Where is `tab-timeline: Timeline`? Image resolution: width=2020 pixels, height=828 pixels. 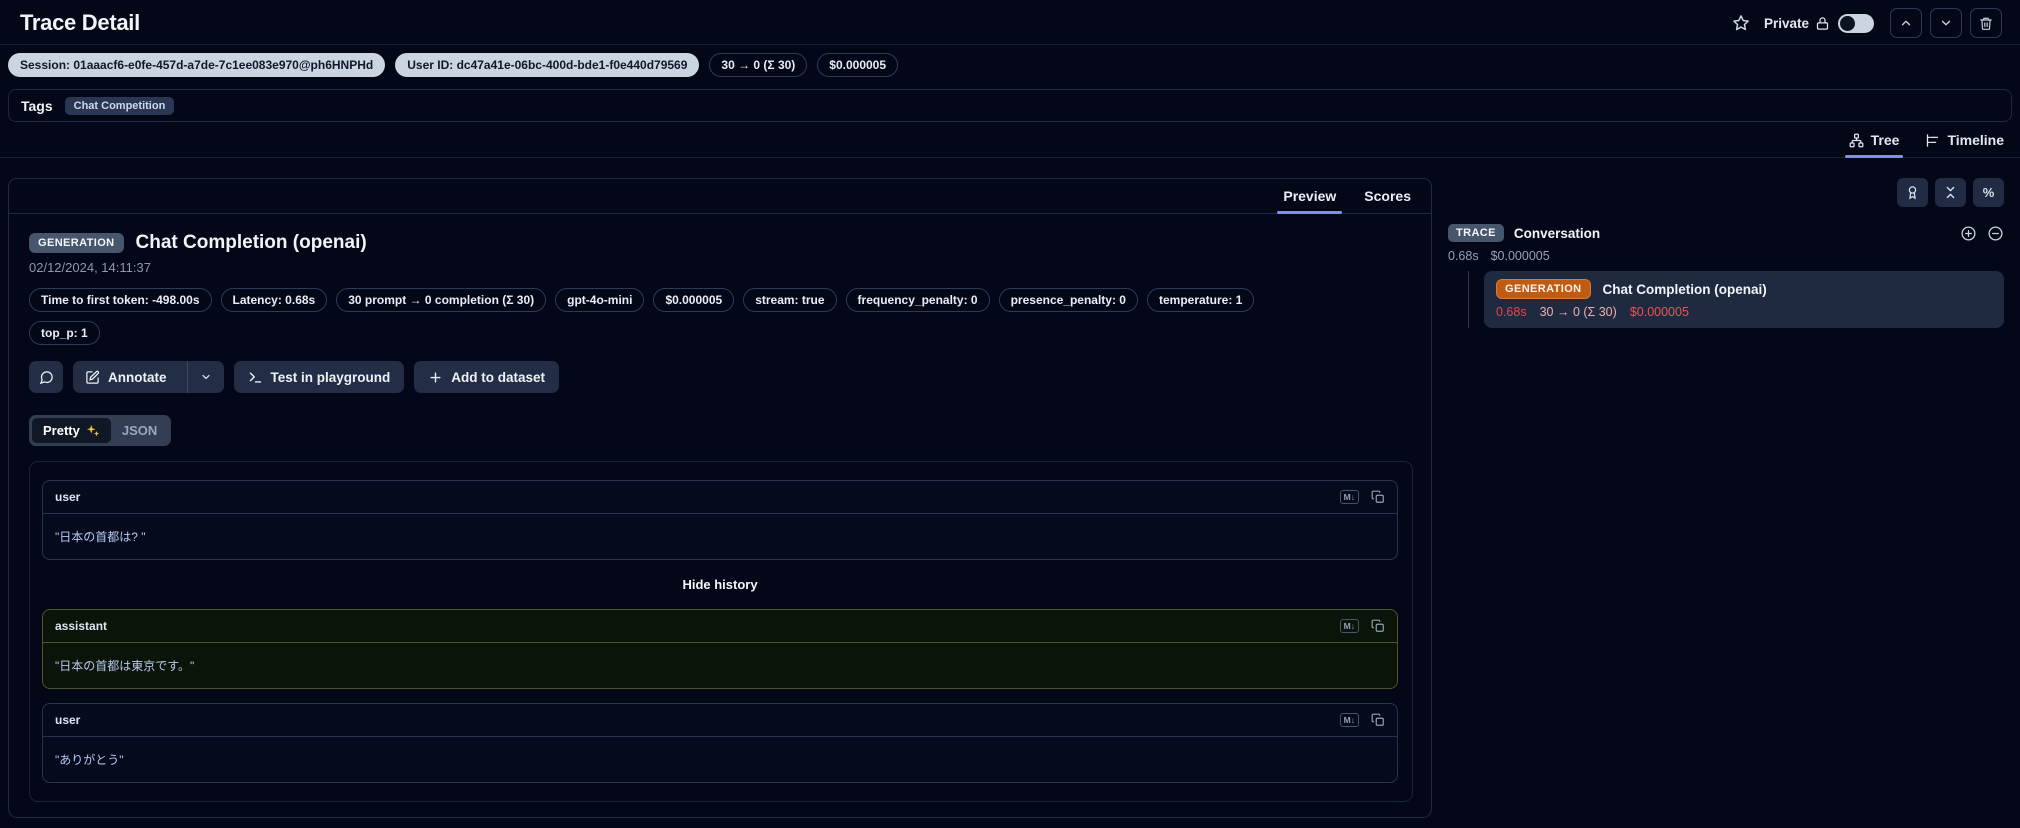
tab-timeline: Timeline is located at coordinates (1964, 144).